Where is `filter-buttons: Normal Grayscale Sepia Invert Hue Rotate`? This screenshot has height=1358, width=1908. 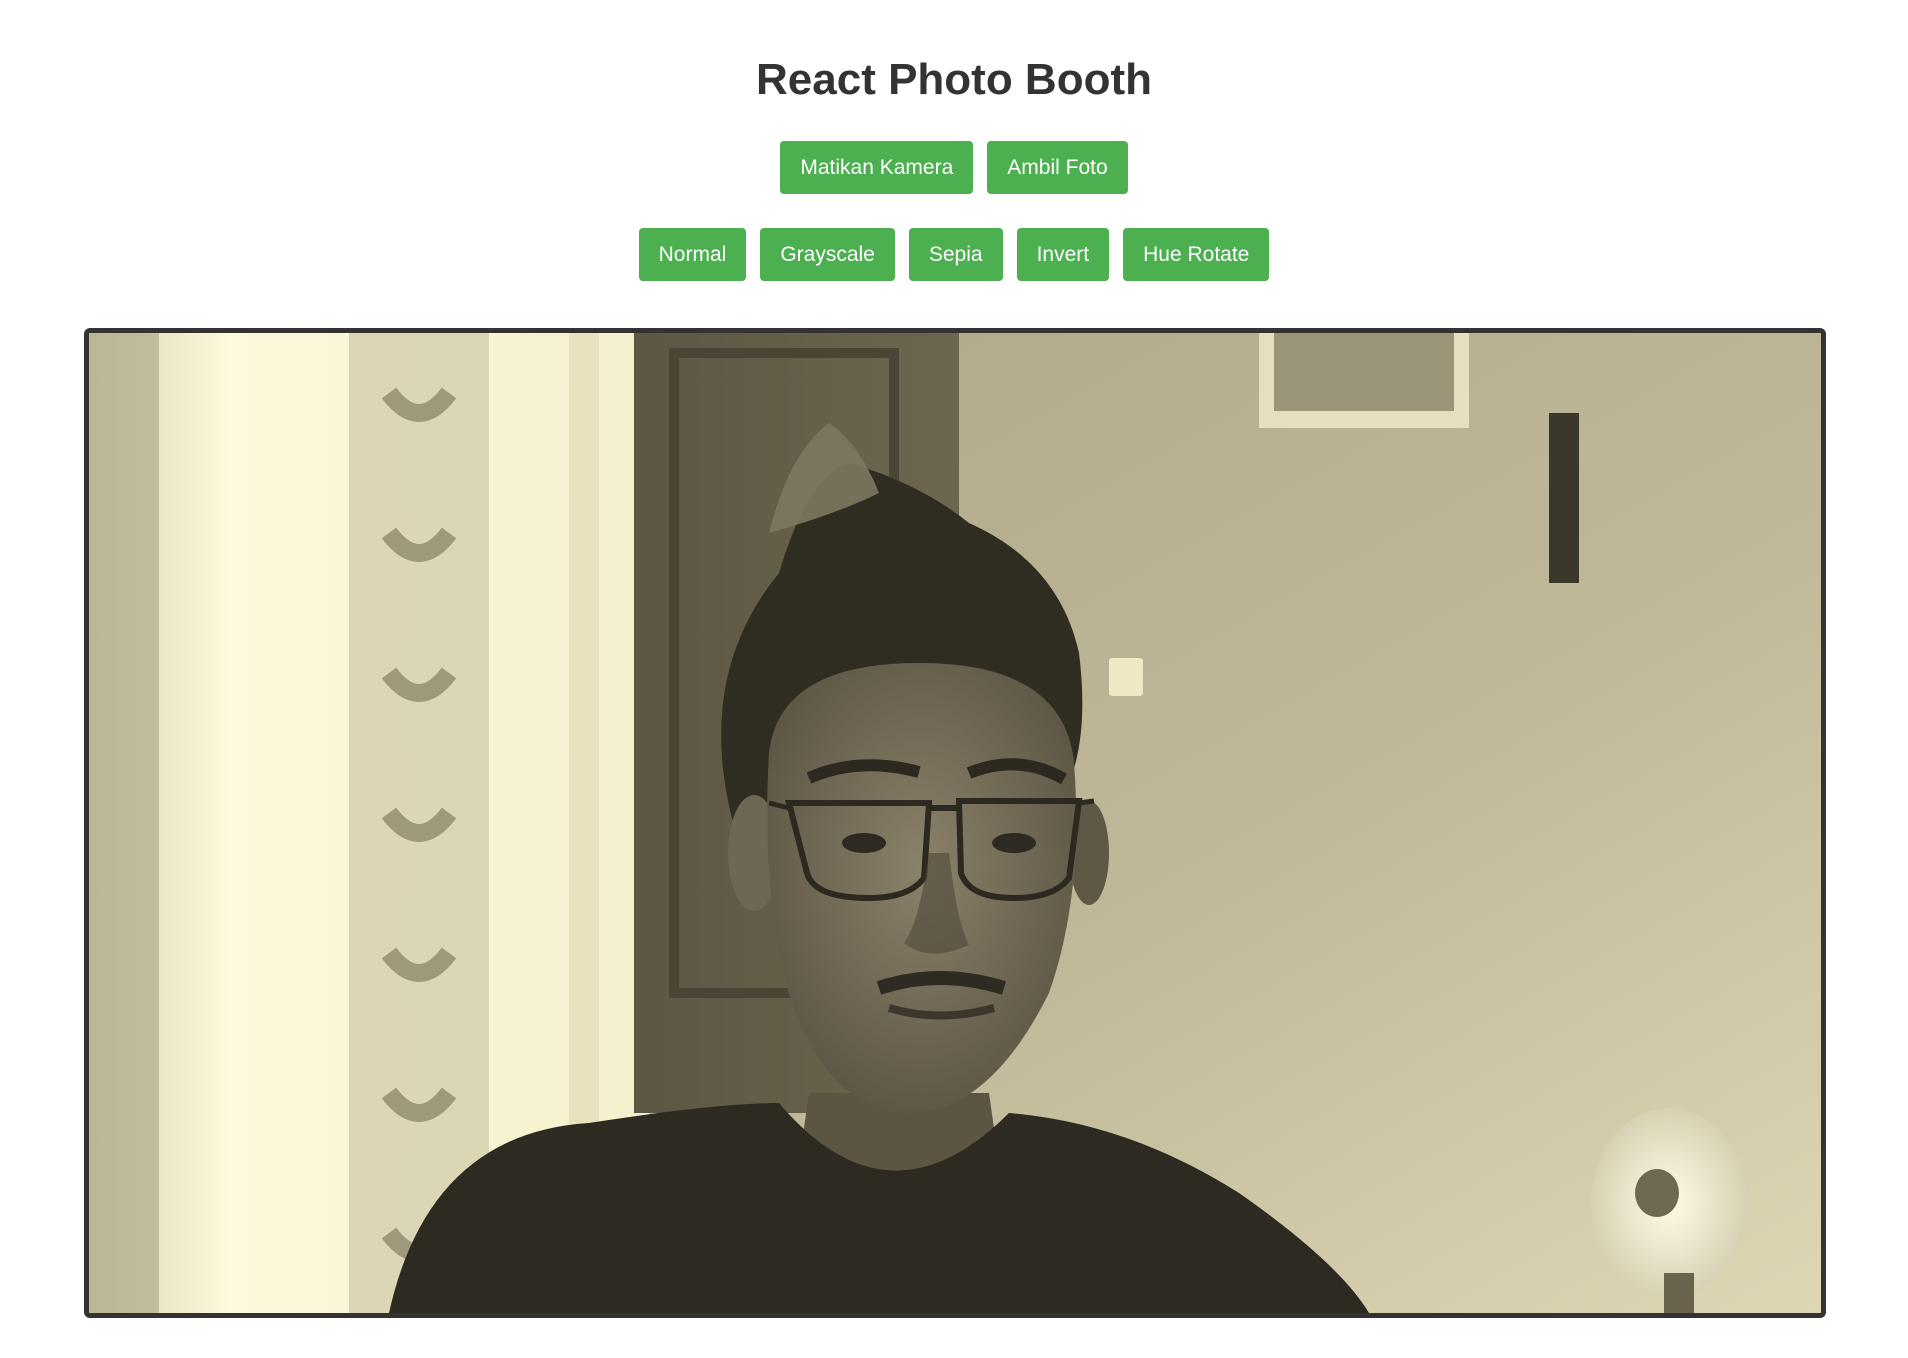
filter-buttons: Normal Grayscale Sepia Invert Hue Rotate is located at coordinates (954, 254).